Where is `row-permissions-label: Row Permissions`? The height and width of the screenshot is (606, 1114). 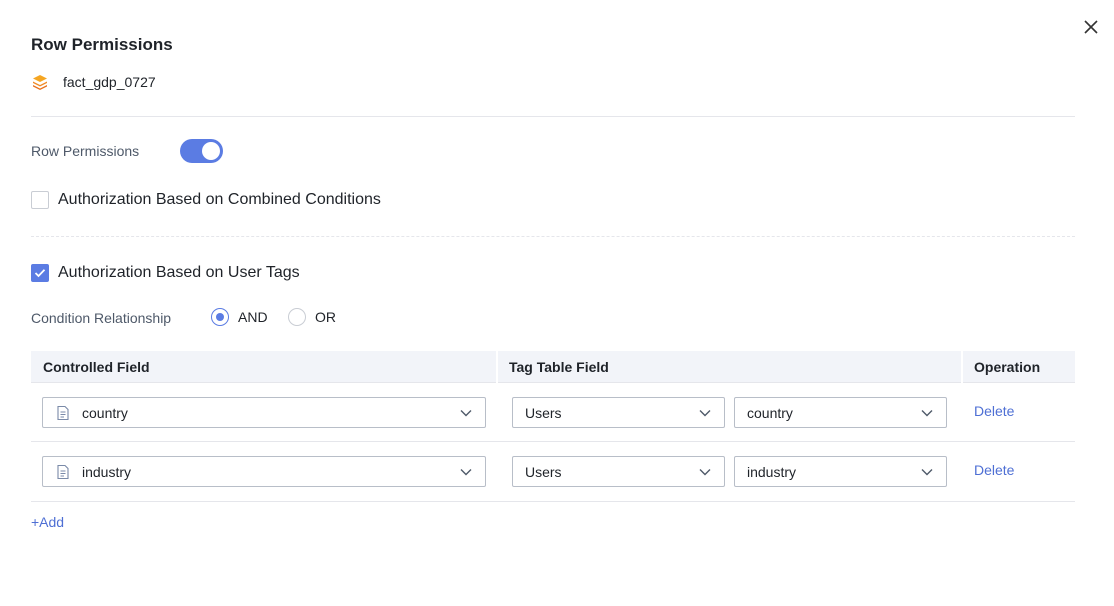 row-permissions-label: Row Permissions is located at coordinates (85, 151).